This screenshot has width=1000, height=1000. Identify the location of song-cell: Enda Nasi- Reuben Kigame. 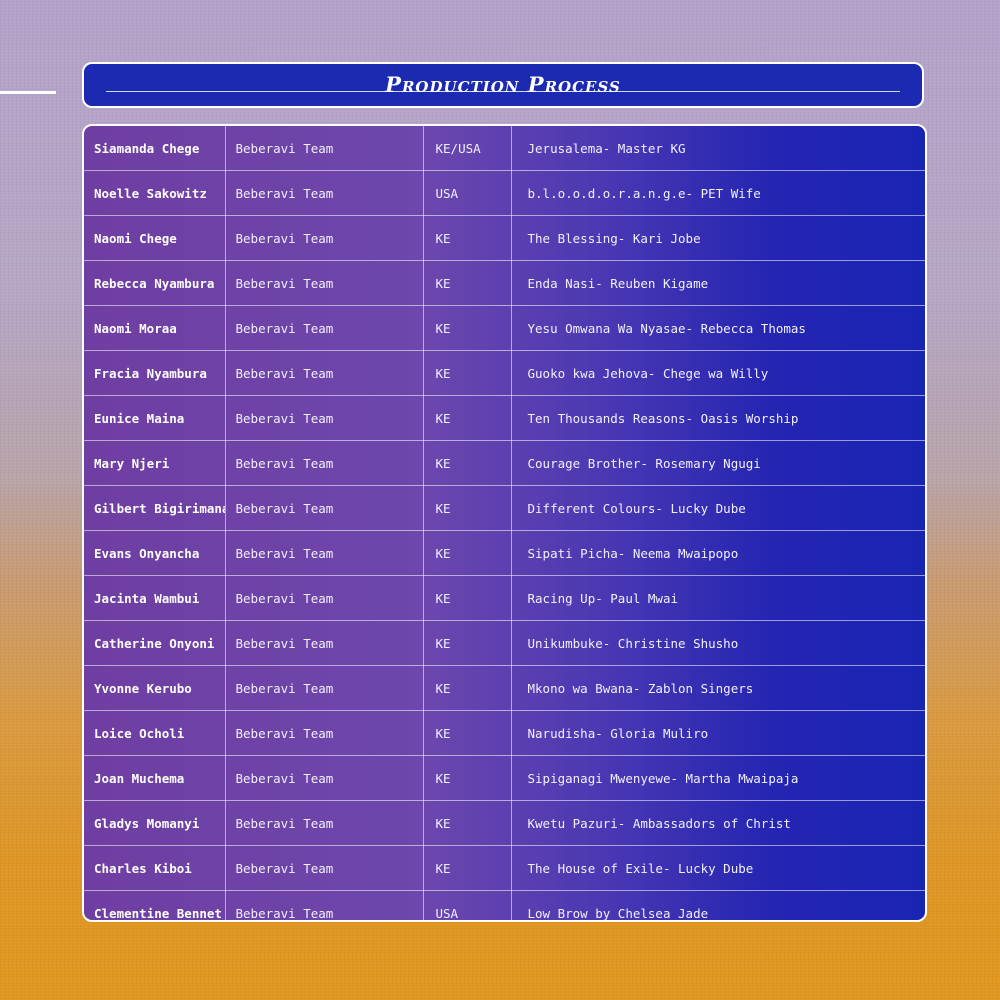
(717, 283).